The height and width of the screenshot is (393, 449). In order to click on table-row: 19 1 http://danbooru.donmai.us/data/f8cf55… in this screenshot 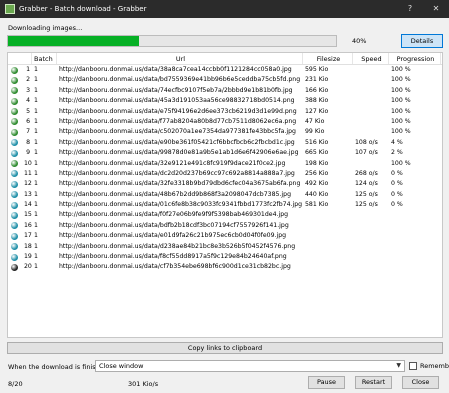, I will do `click(225, 257)`.